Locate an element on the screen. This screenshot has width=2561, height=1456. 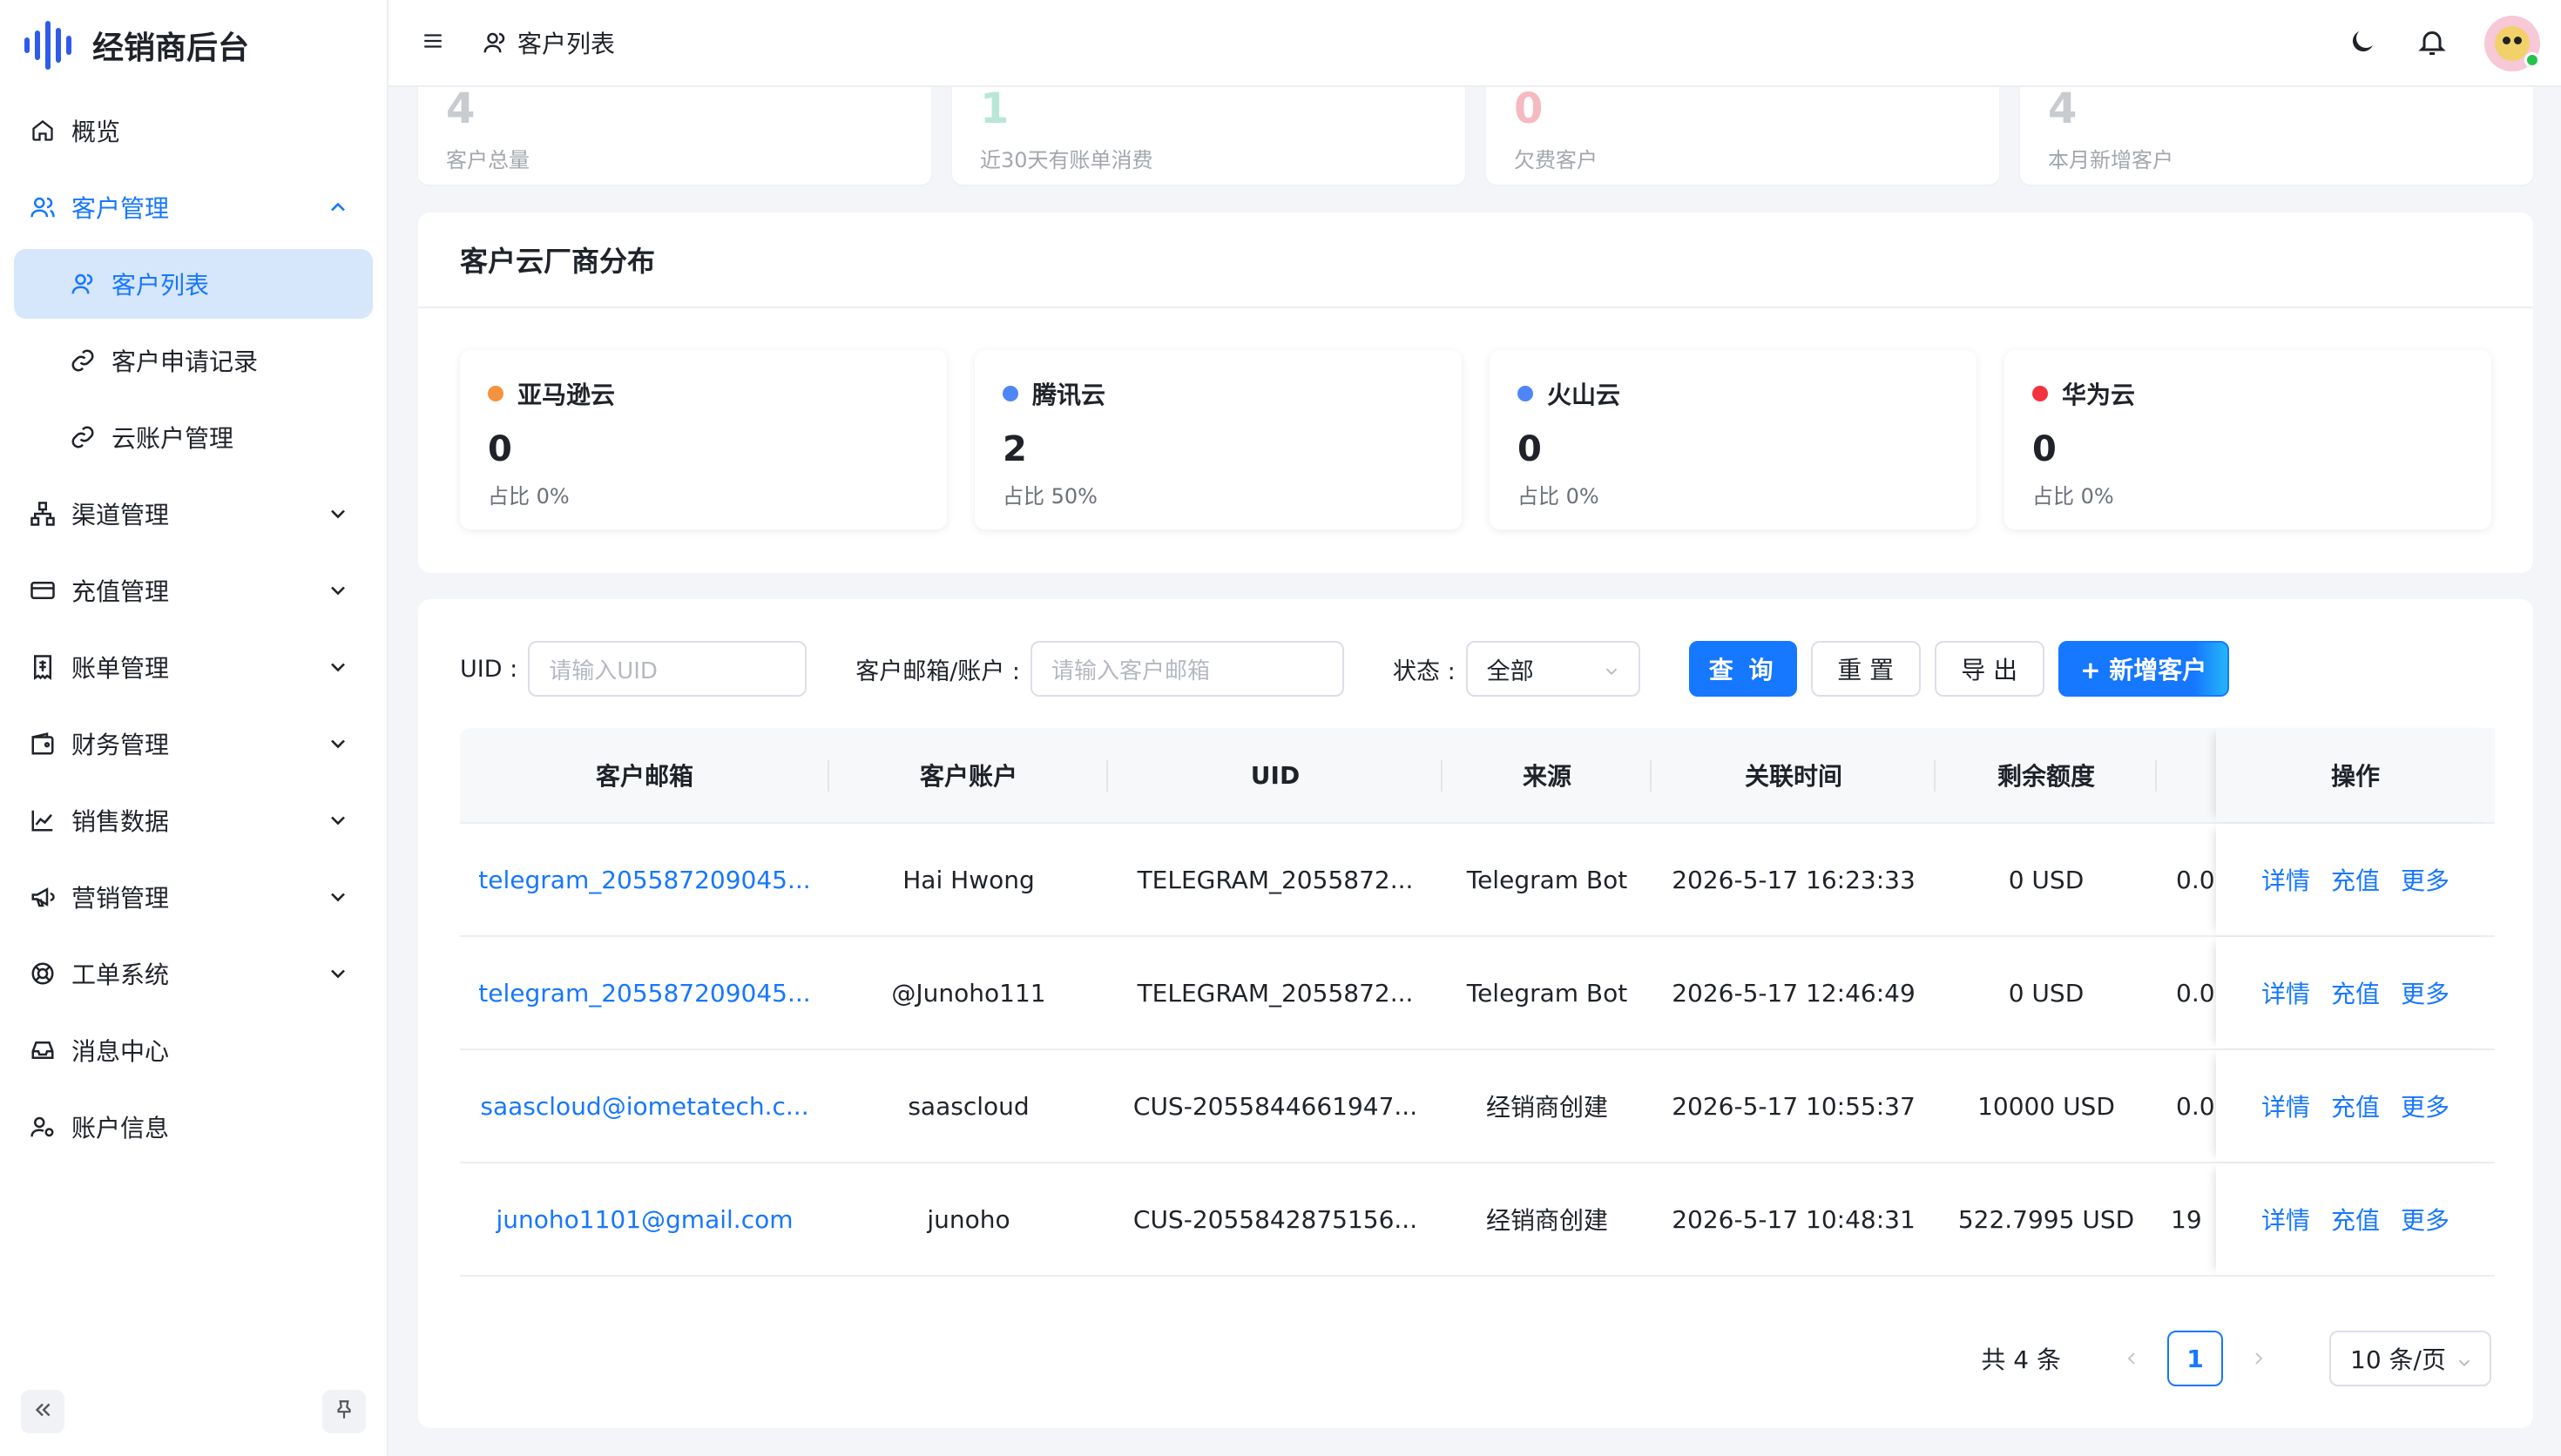
sidebar-item-cloud-accounts: 云账户管理 is located at coordinates (193, 437).